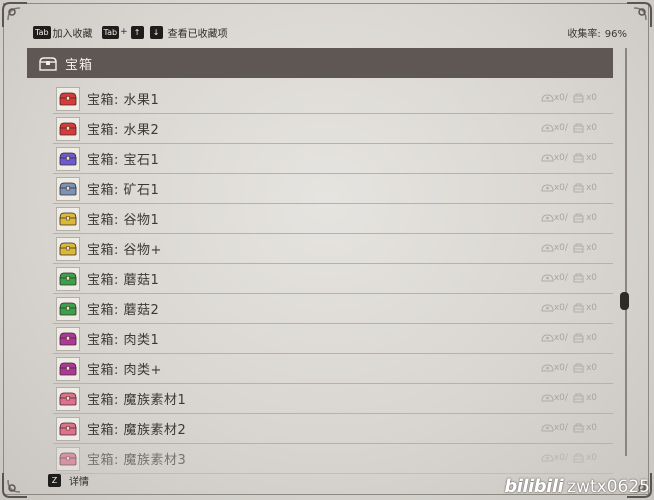  Describe the element at coordinates (333, 369) in the screenshot. I see `list-item: 宝箱: 肉类+ x0/x0` at that location.